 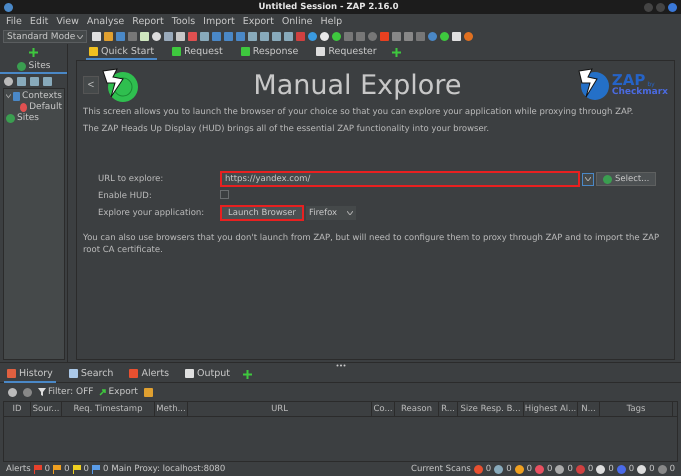 What do you see at coordinates (45, 107) in the screenshot?
I see `tree-item-label: Default` at bounding box center [45, 107].